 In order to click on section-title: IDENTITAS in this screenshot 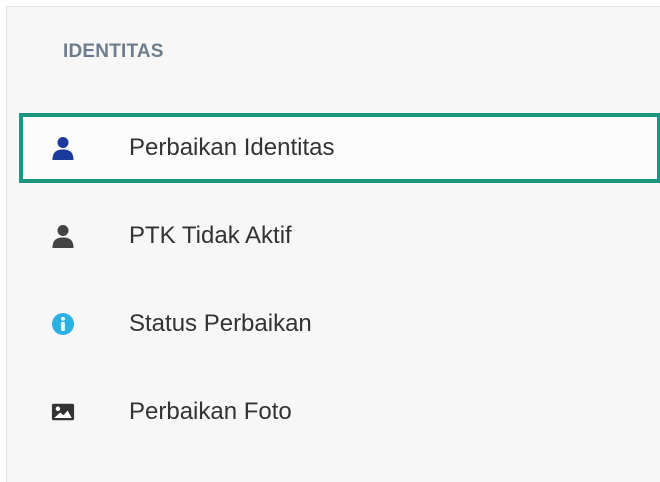, I will do `click(113, 51)`.